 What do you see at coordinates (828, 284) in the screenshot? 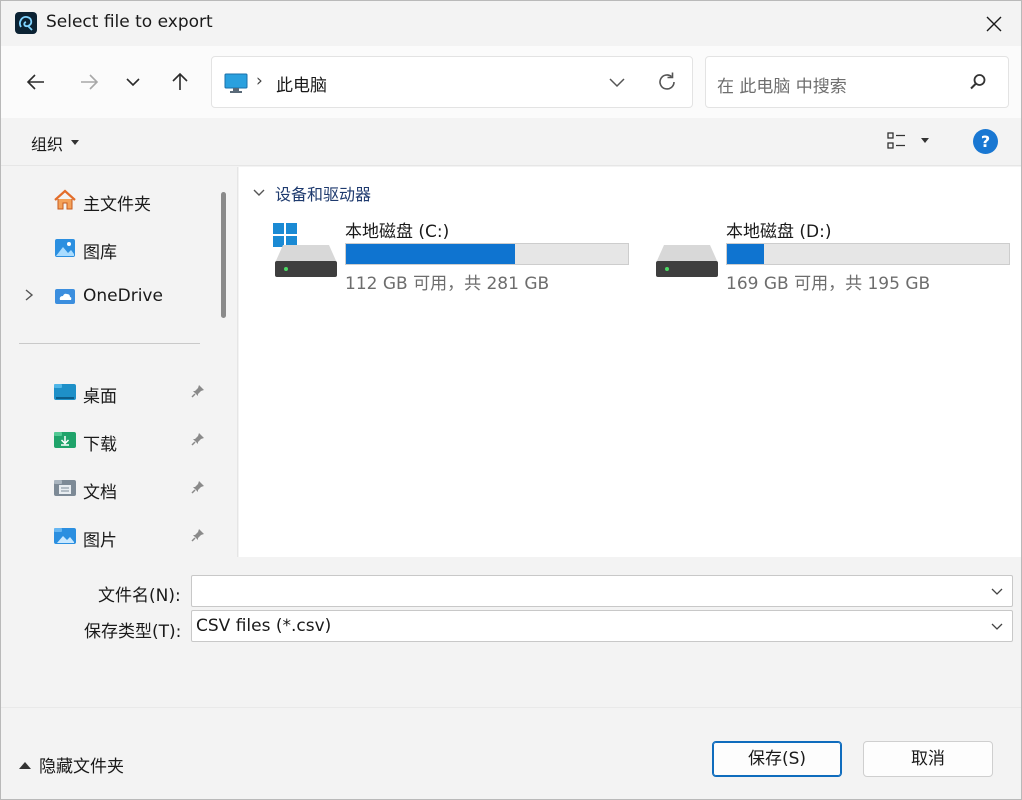
I see `drive-free-space: 169 GB 可用，共 195 GB` at bounding box center [828, 284].